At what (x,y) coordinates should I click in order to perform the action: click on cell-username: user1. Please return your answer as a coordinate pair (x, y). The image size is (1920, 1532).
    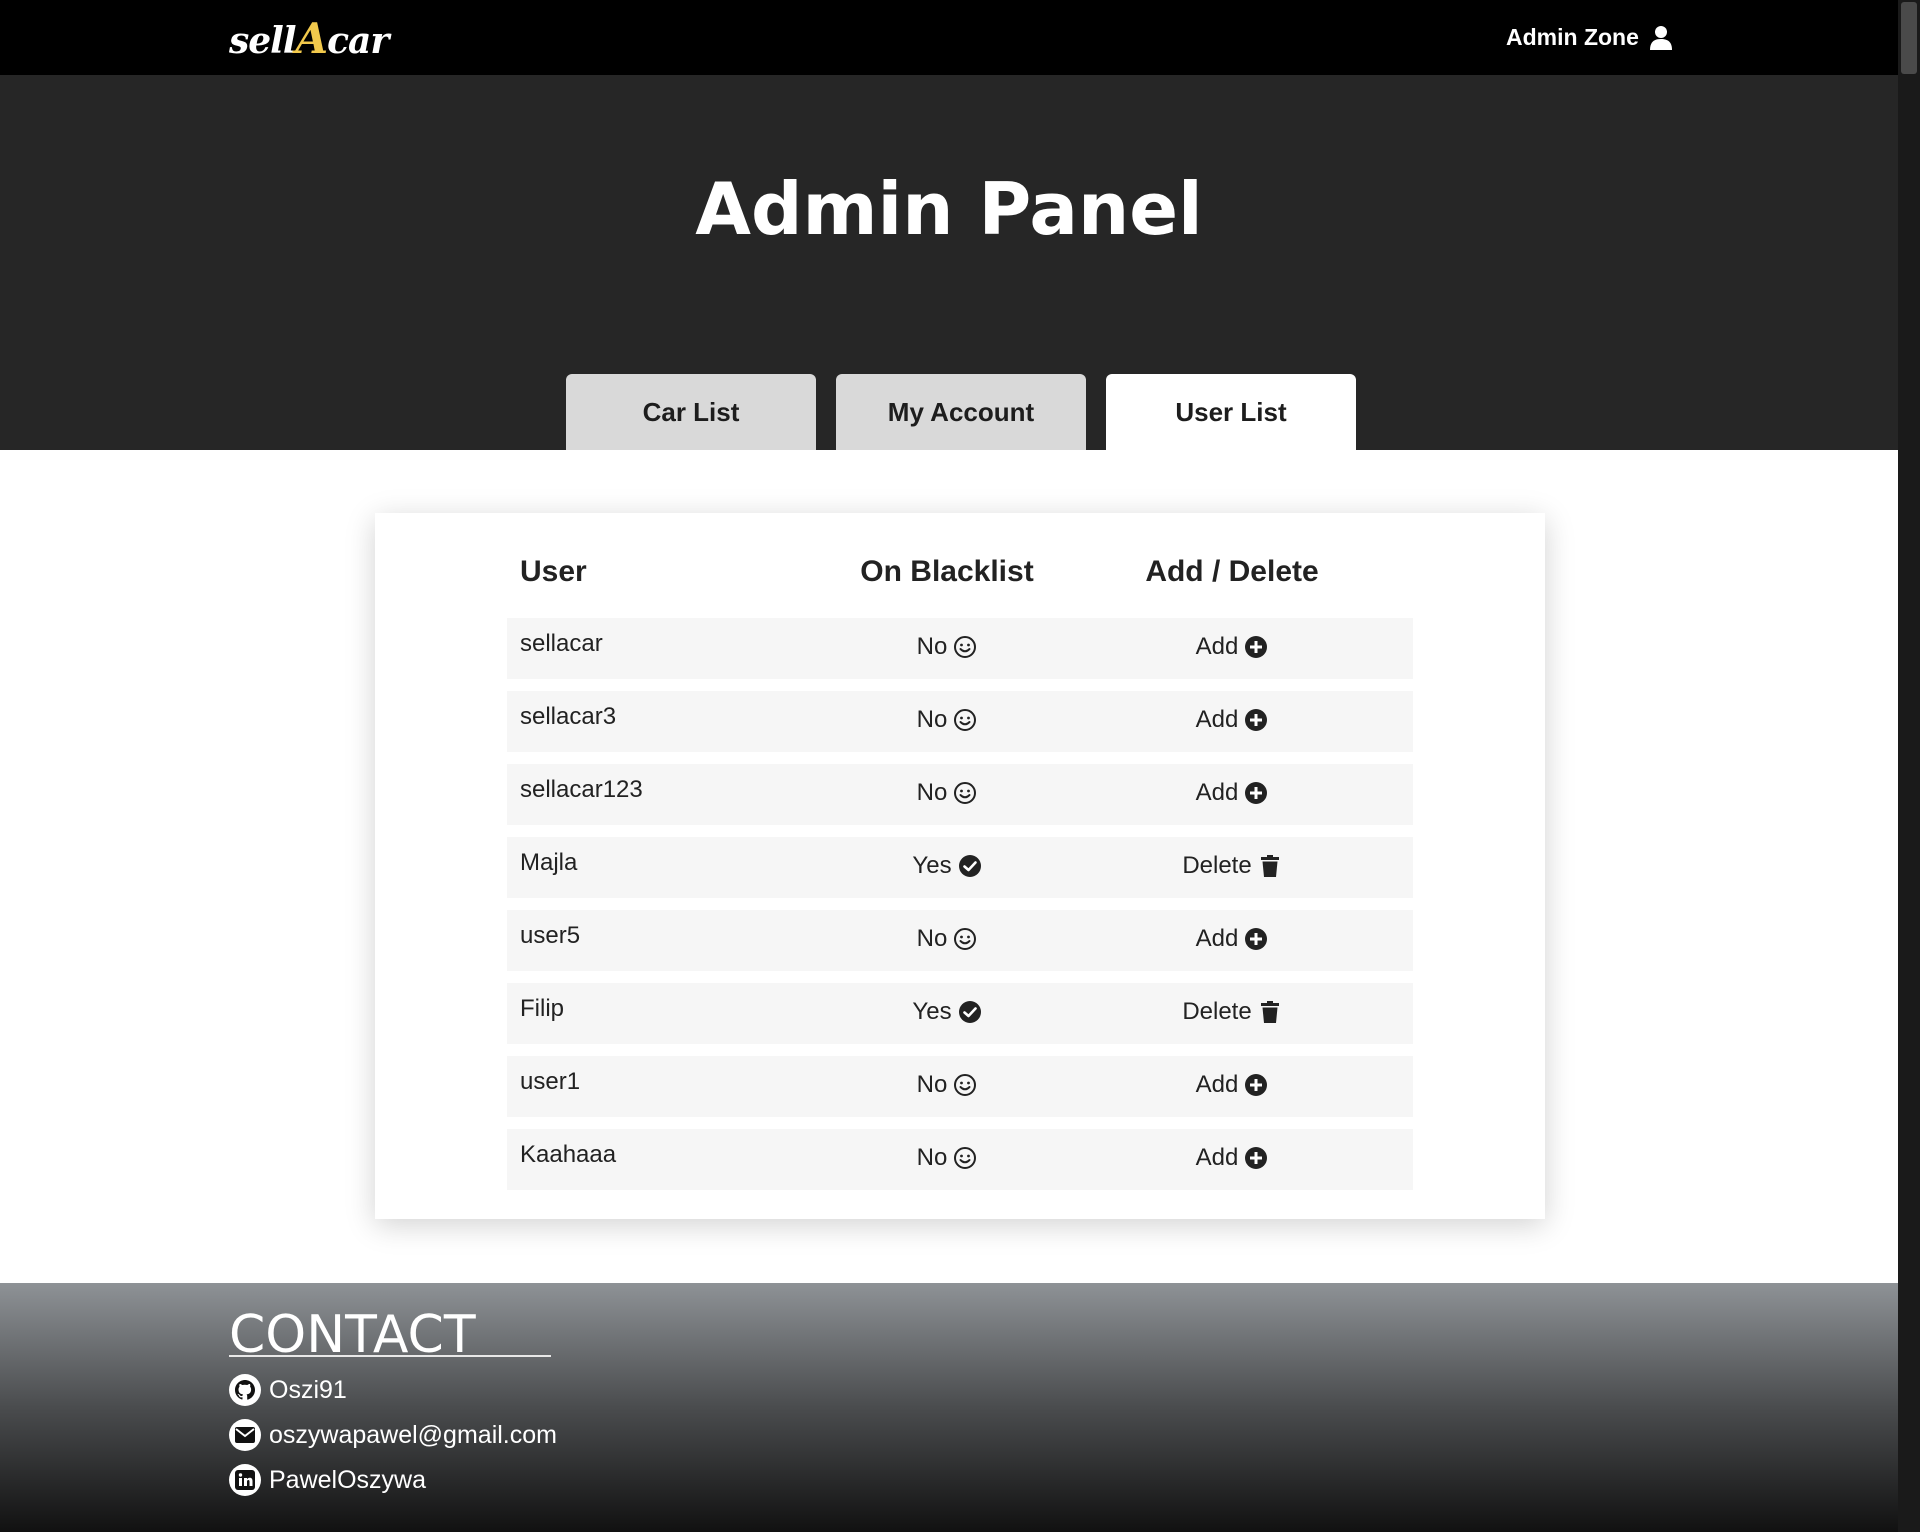
    Looking at the image, I should click on (550, 1081).